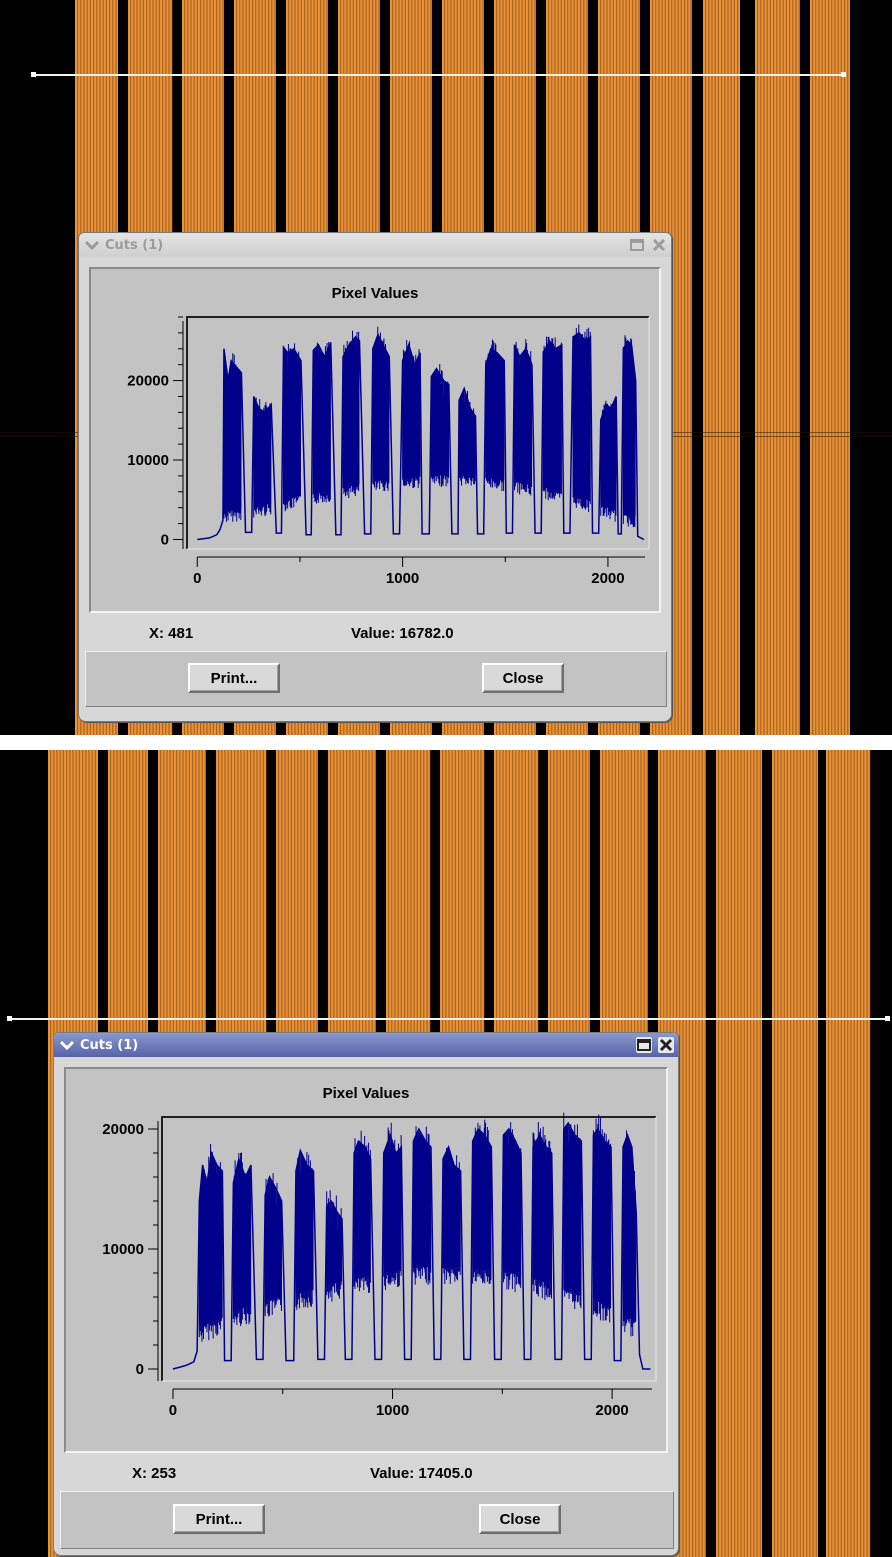 This screenshot has height=1557, width=892. What do you see at coordinates (426, 633) in the screenshot?
I see `value-value: 16782.0` at bounding box center [426, 633].